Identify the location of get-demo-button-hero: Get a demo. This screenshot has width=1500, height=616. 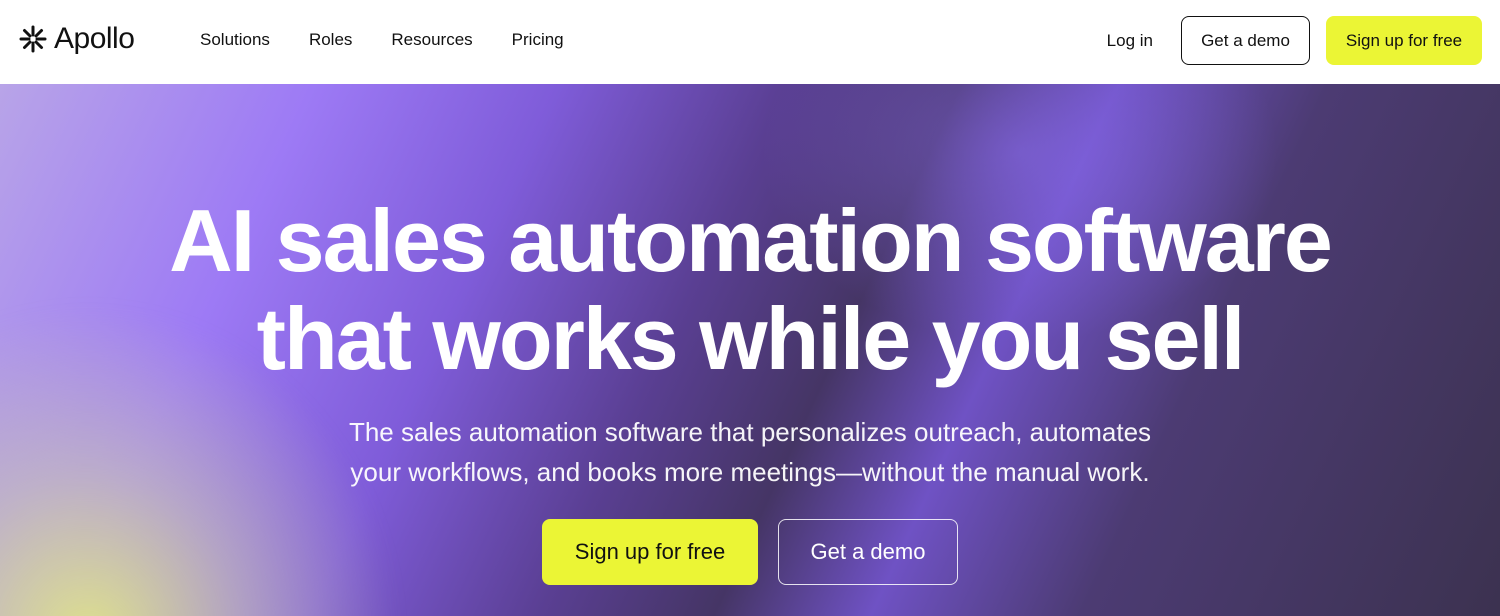
(868, 552).